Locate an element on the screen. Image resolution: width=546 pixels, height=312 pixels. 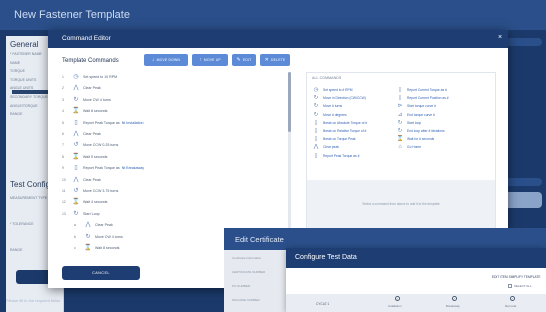
removal-check-icon: ✓ is located at coordinates (512, 298).